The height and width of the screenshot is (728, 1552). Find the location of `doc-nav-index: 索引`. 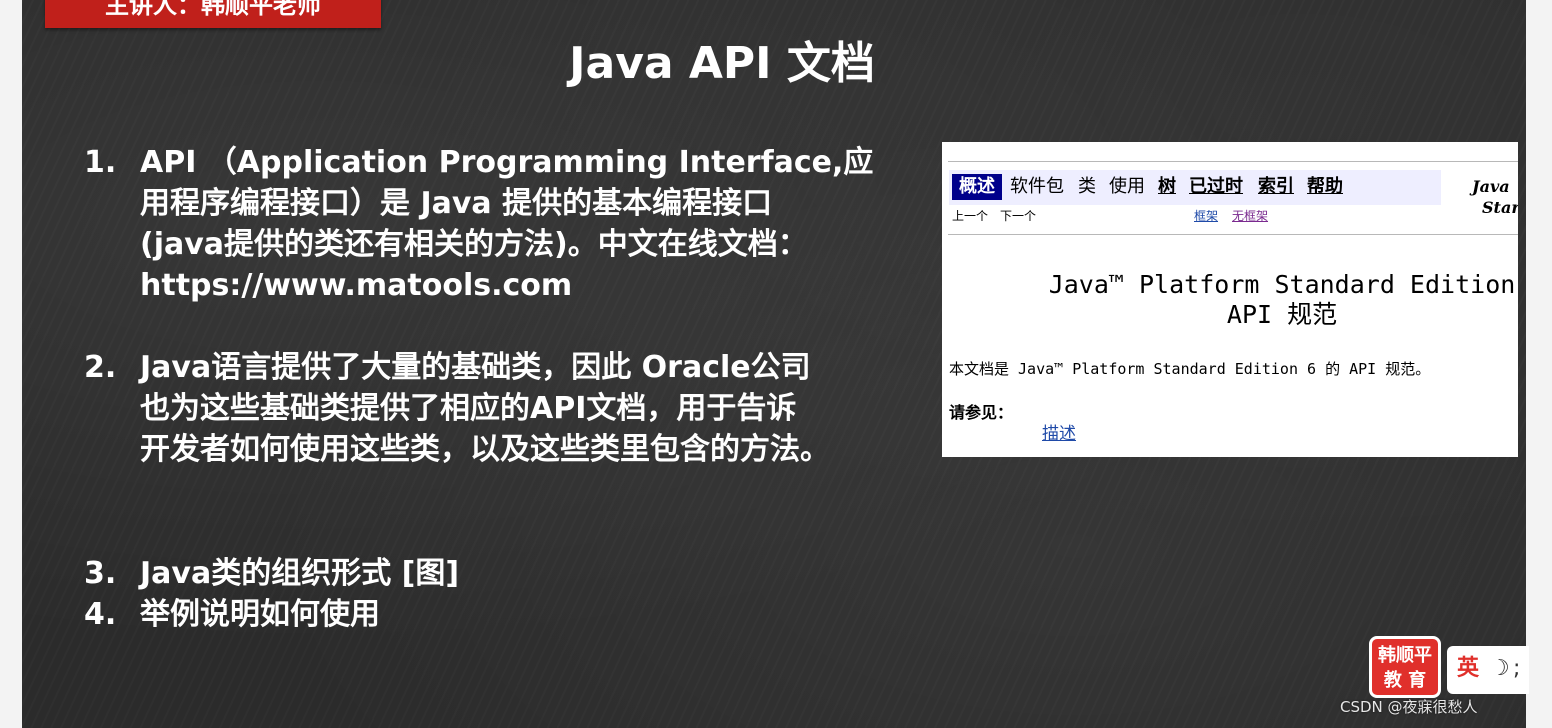

doc-nav-index: 索引 is located at coordinates (1276, 187).